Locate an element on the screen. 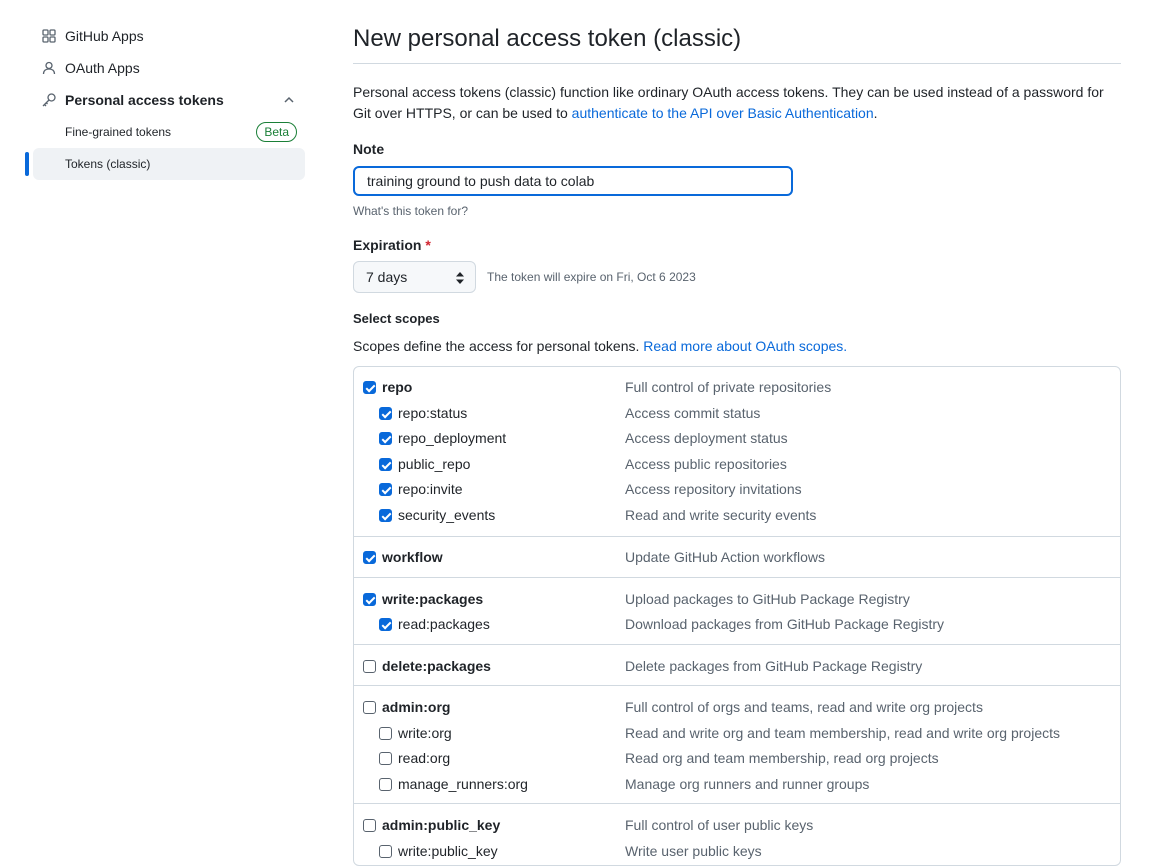 This screenshot has width=1150, height=866. expiration-label: Expiration * is located at coordinates (392, 245).